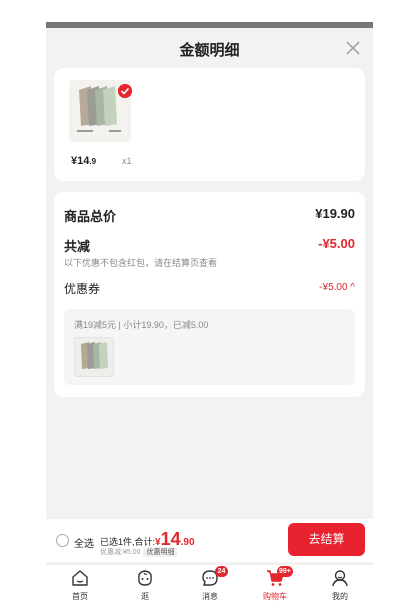  What do you see at coordinates (326, 539) in the screenshot?
I see `checkout-button: 去结算` at bounding box center [326, 539].